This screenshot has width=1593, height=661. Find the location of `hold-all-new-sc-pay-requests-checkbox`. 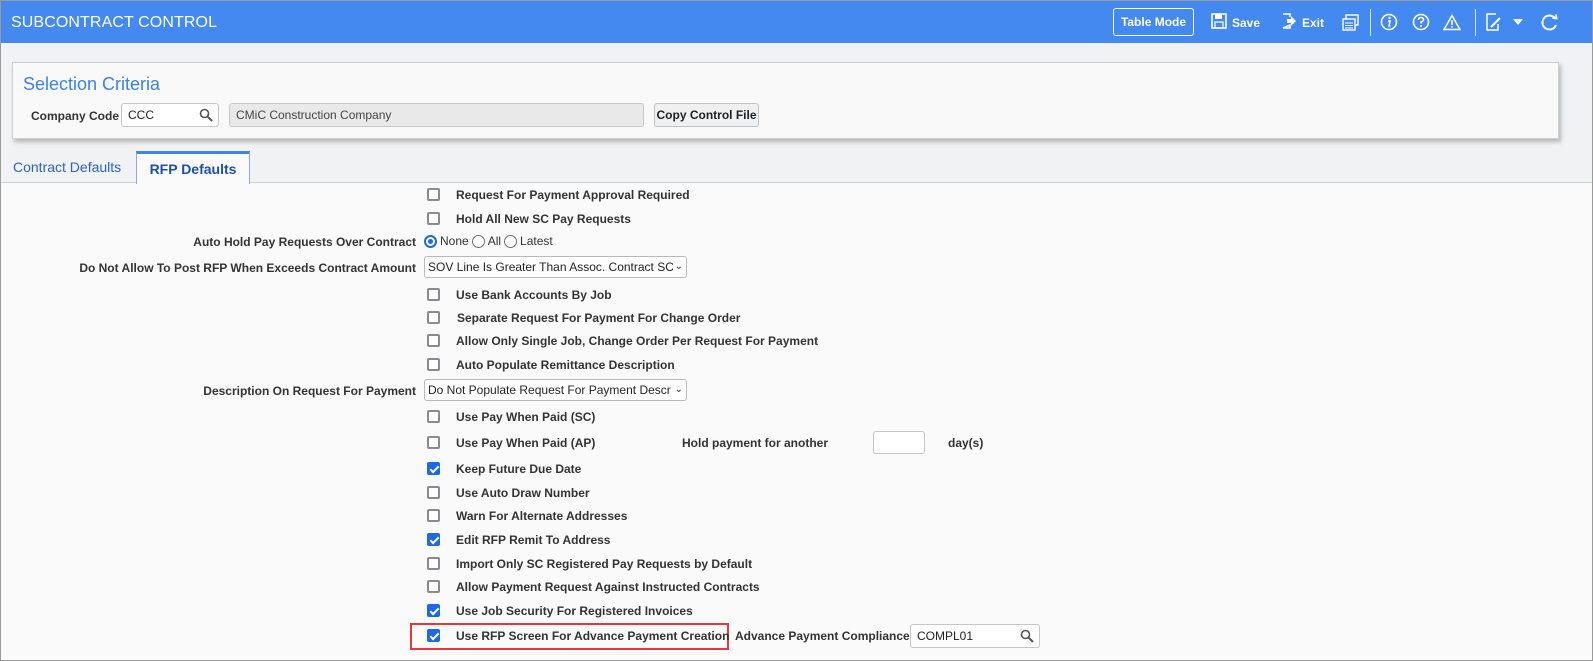

hold-all-new-sc-pay-requests-checkbox is located at coordinates (433, 218).